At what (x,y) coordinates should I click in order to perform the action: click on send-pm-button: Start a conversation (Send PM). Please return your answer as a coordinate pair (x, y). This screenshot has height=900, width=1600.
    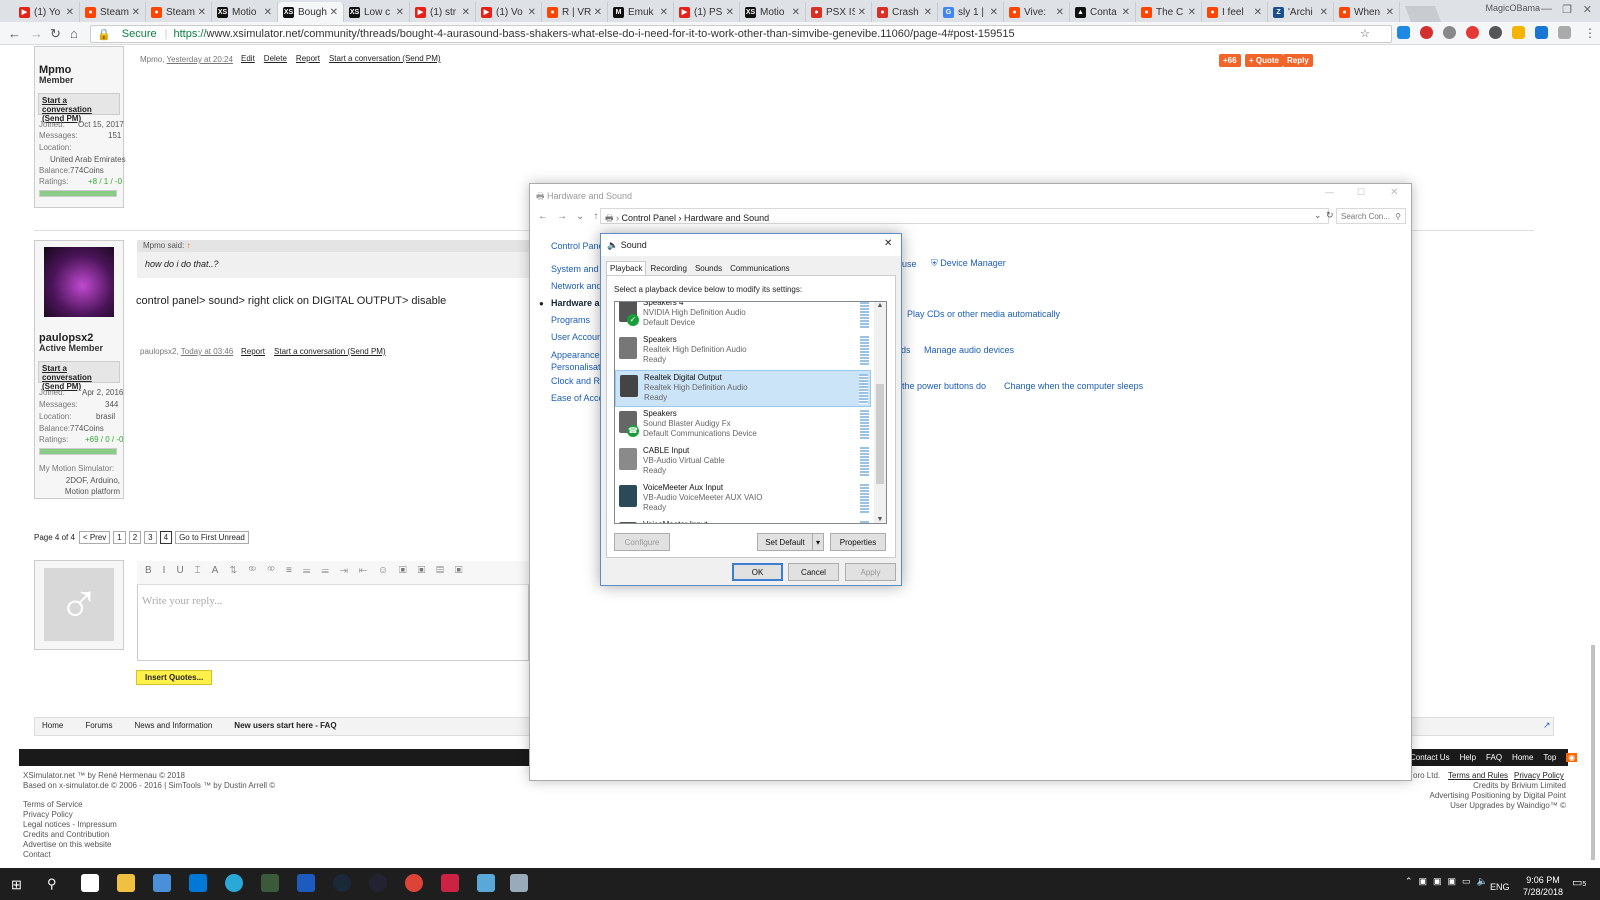
    Looking at the image, I should click on (79, 108).